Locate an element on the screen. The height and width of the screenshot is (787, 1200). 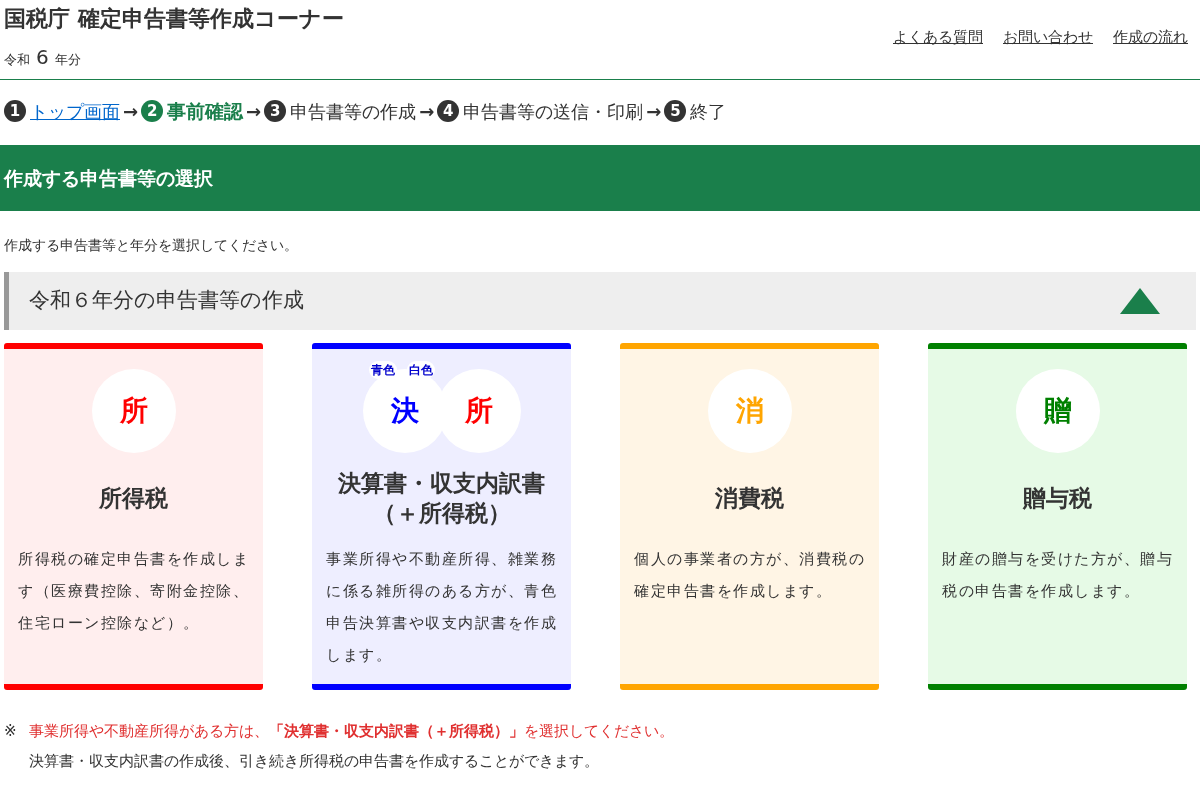
tax-badge: 所 is located at coordinates (133, 411).